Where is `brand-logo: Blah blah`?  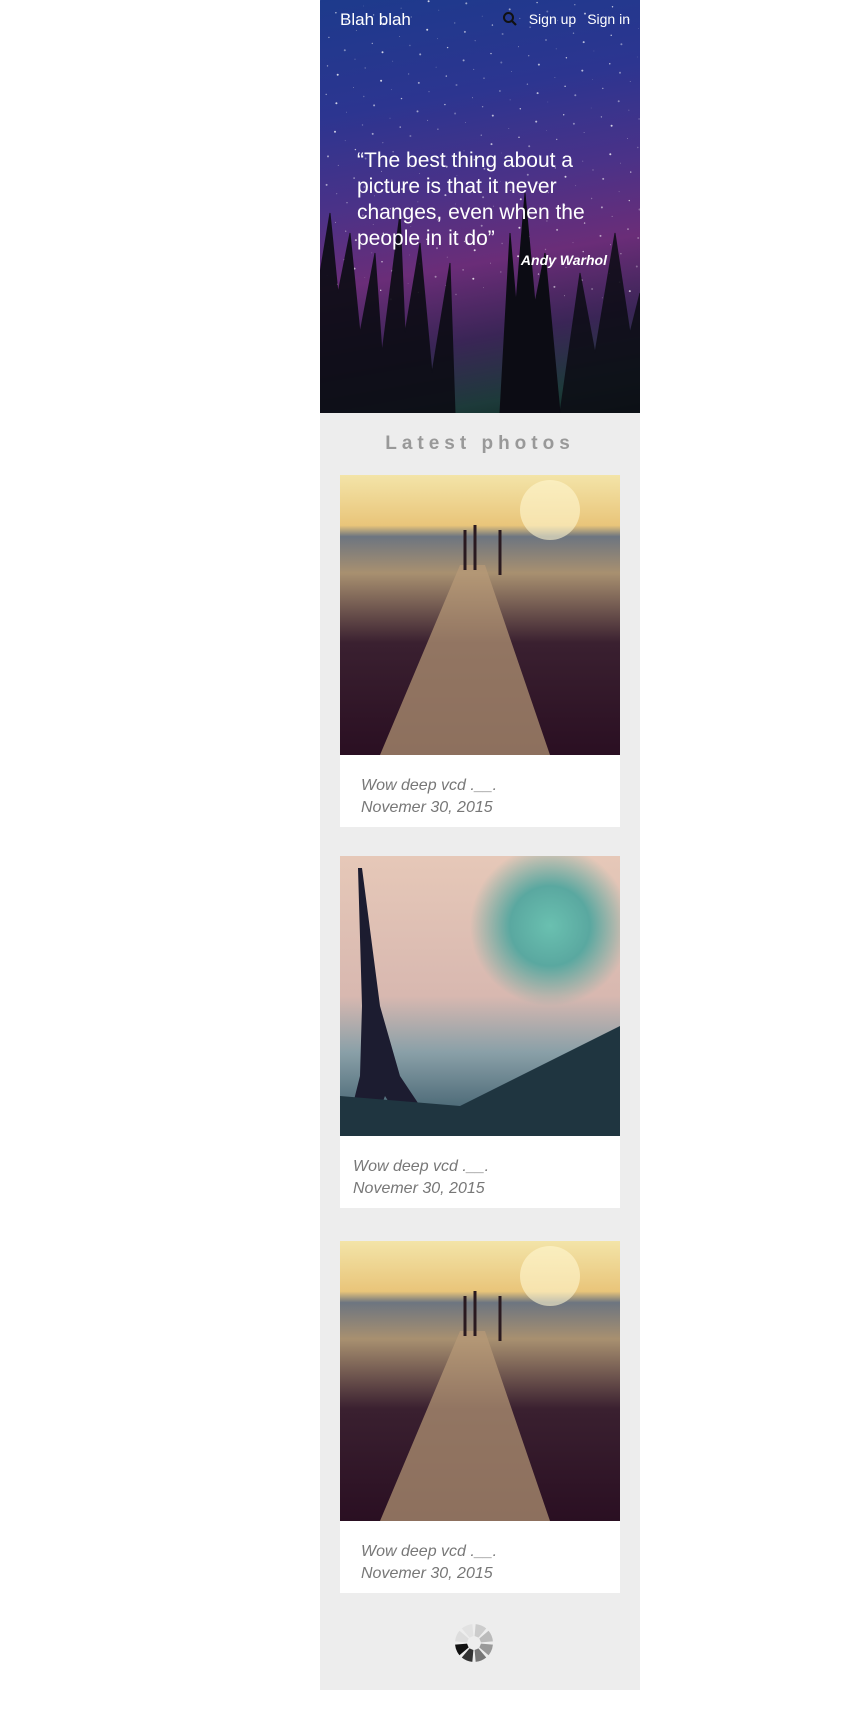 brand-logo: Blah blah is located at coordinates (375, 20).